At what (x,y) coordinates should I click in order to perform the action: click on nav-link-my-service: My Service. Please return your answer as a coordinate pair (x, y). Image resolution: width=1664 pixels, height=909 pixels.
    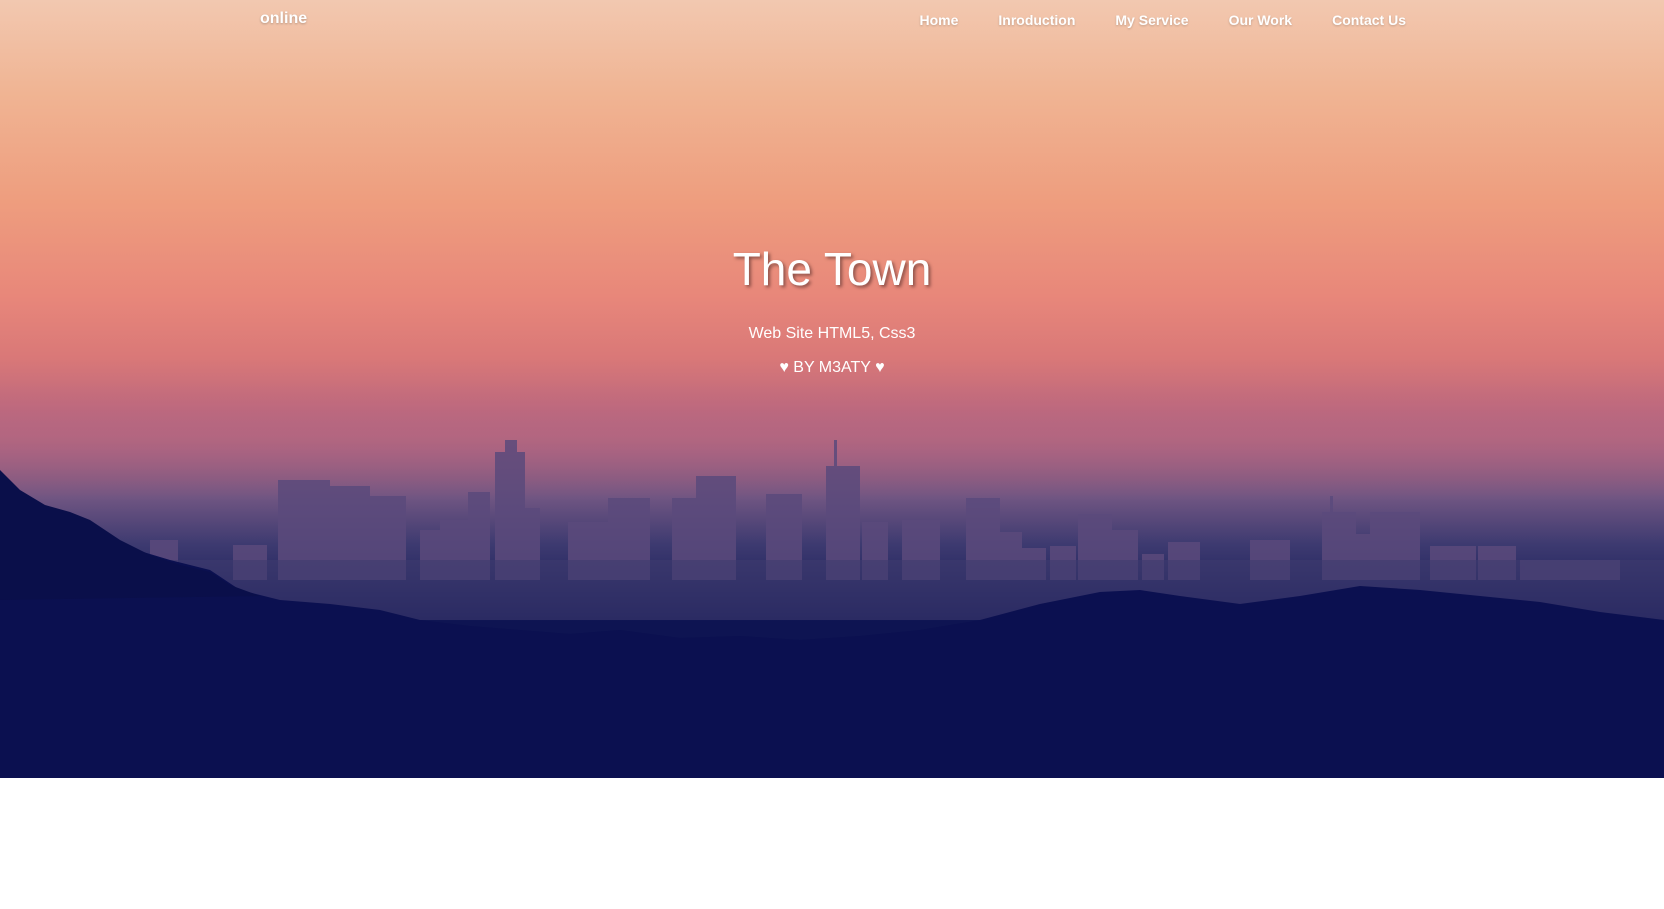
    Looking at the image, I should click on (1151, 20).